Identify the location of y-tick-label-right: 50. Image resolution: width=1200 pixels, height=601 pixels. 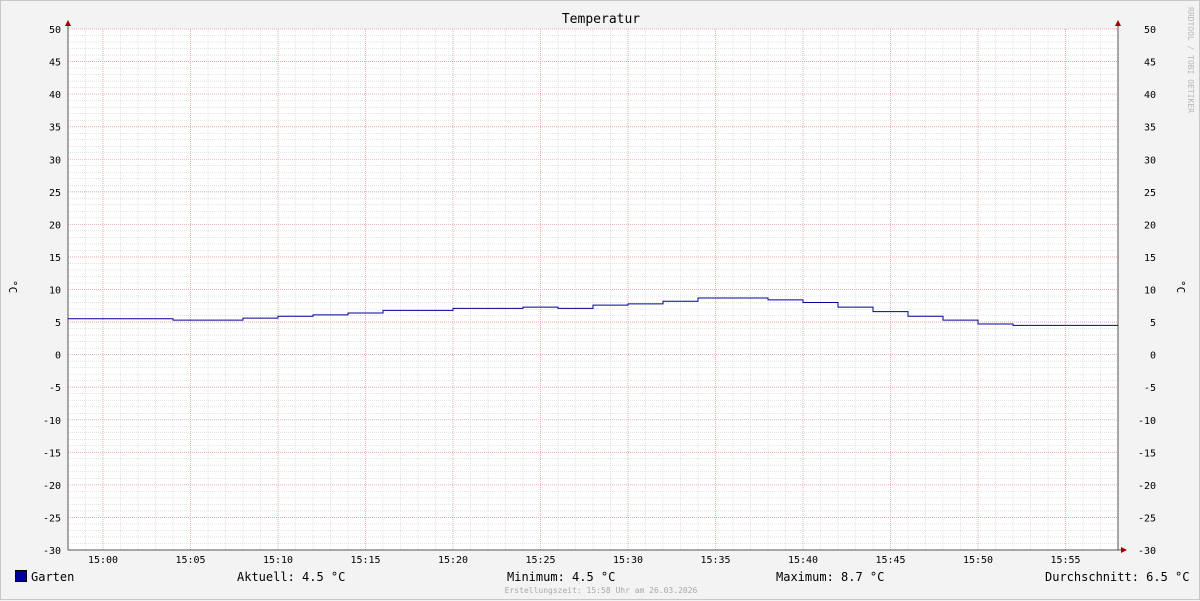
(1150, 30).